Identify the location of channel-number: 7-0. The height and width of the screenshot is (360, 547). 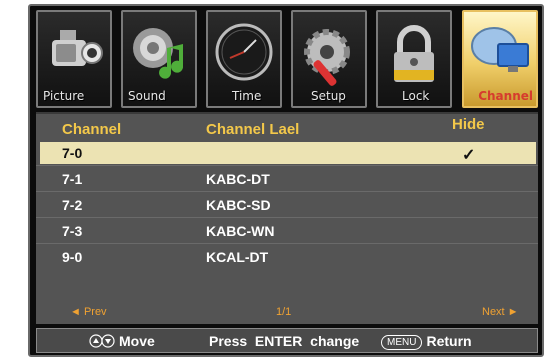
(72, 153).